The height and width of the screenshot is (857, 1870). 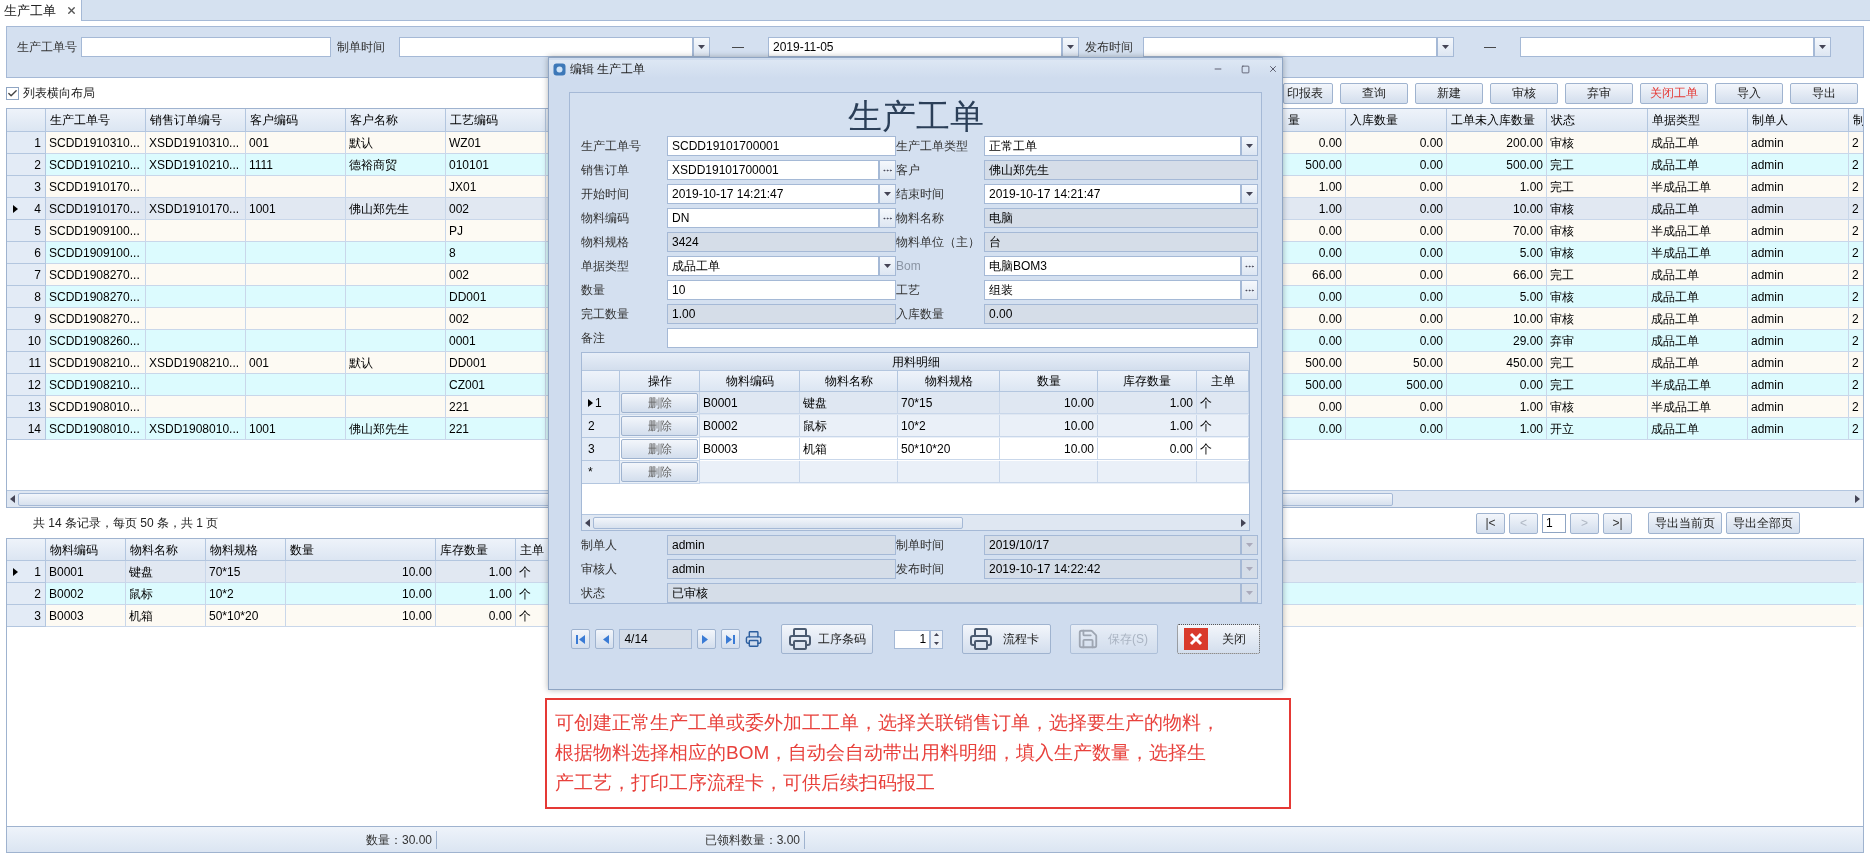 What do you see at coordinates (593, 338) in the screenshot?
I see `field-label: 备注` at bounding box center [593, 338].